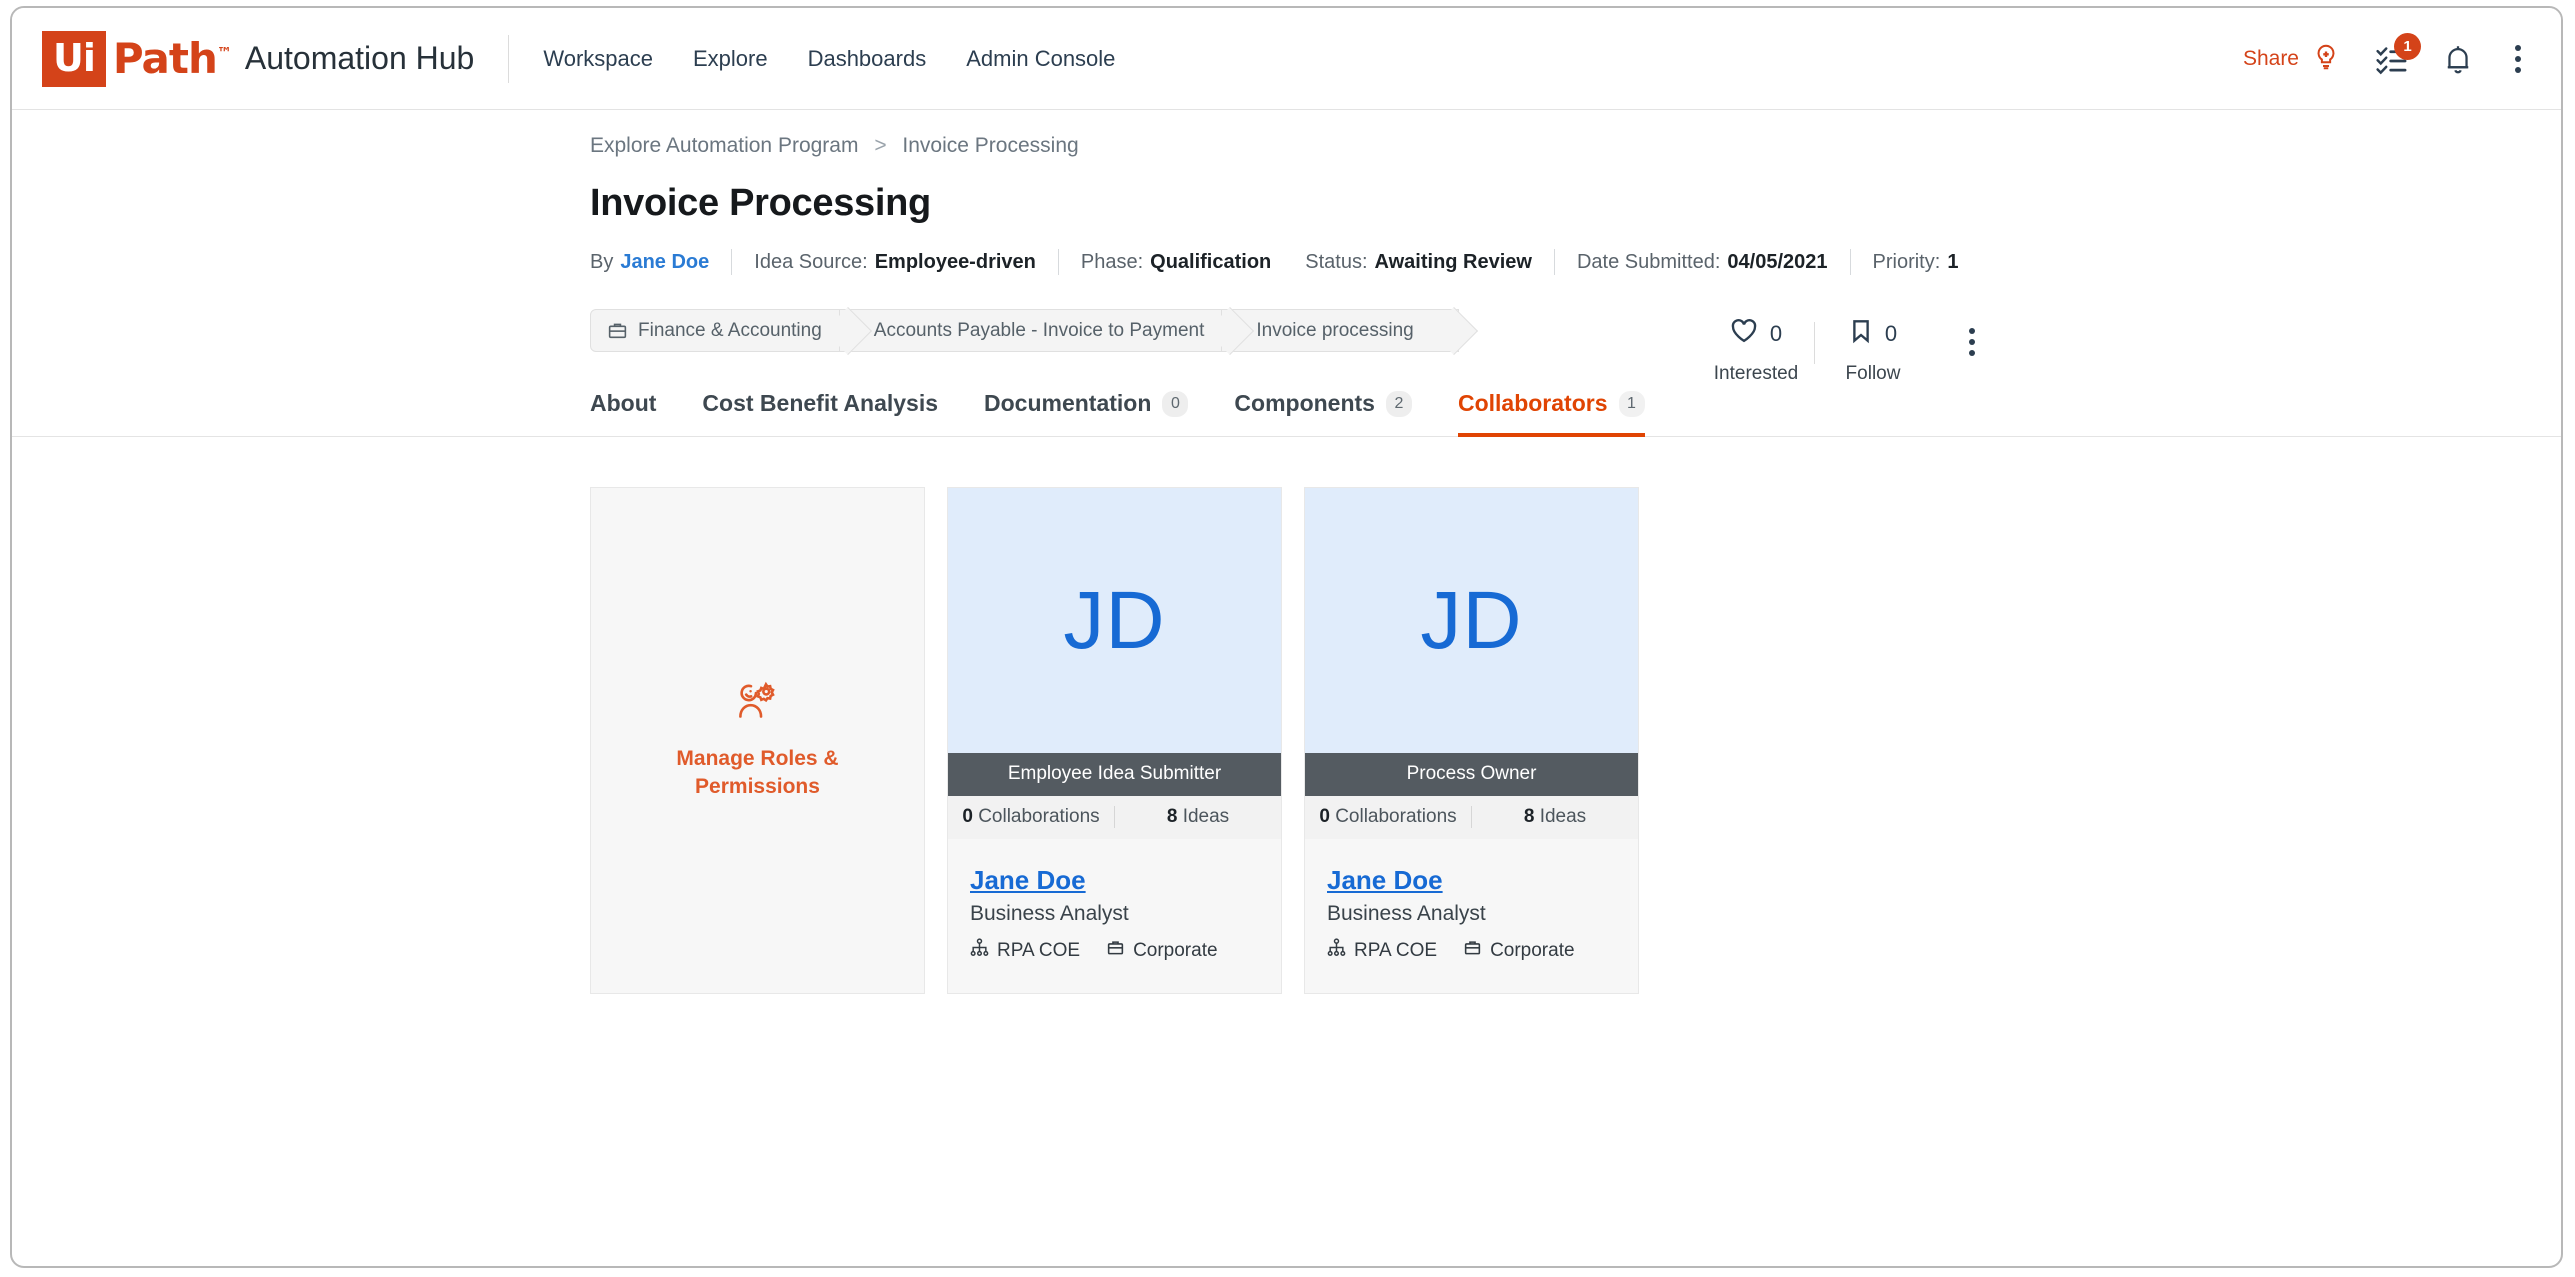  I want to click on collaborator-job-title: Business Analyst, so click(1049, 913).